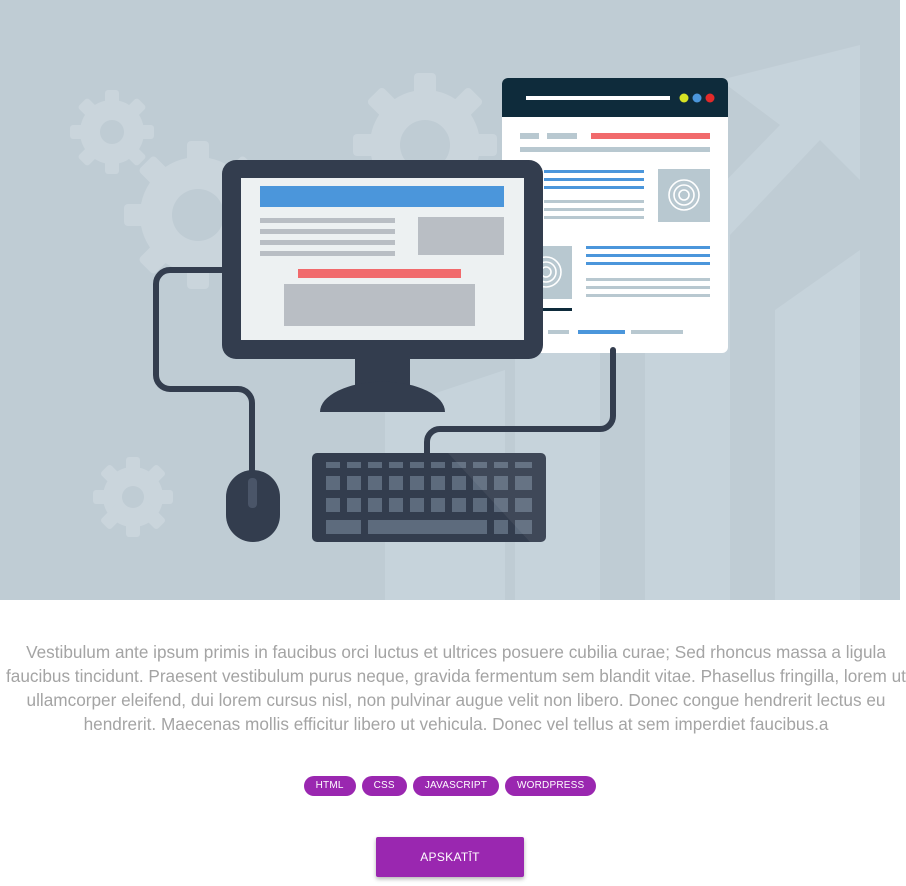 This screenshot has width=906, height=886. I want to click on tag-list: HTML CSS JAVASCRIPT WORDPRESS, so click(450, 786).